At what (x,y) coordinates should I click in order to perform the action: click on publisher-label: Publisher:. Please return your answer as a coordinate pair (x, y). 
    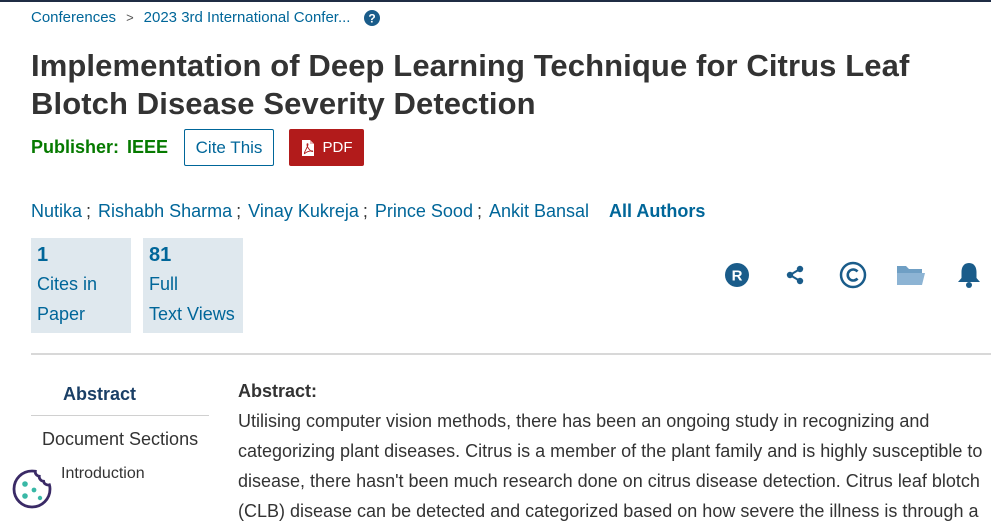
    Looking at the image, I should click on (75, 147).